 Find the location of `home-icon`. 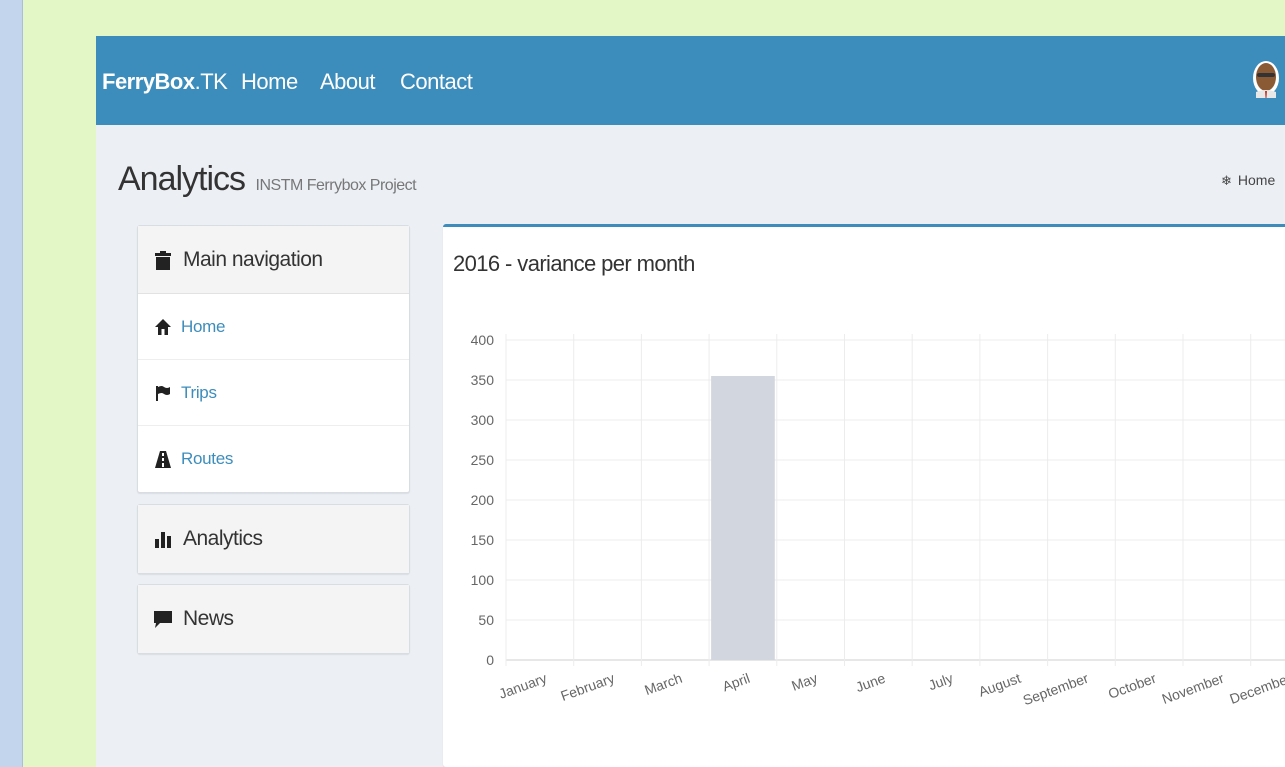

home-icon is located at coordinates (163, 326).